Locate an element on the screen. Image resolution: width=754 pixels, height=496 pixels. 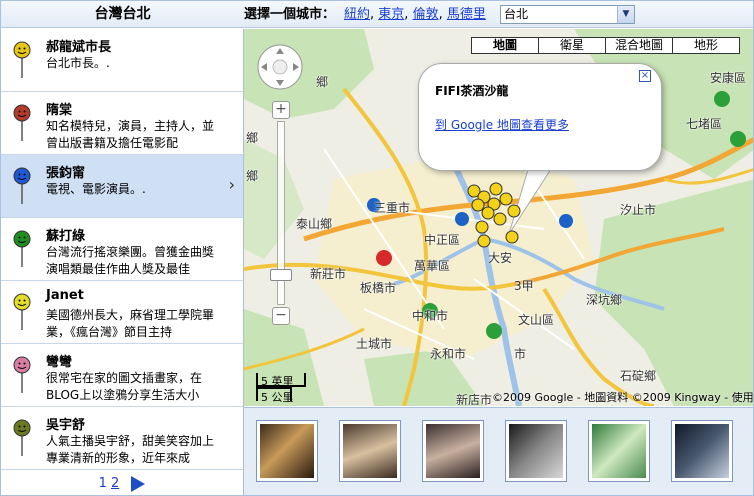
city-link-tokyo: 東京 is located at coordinates (391, 14).